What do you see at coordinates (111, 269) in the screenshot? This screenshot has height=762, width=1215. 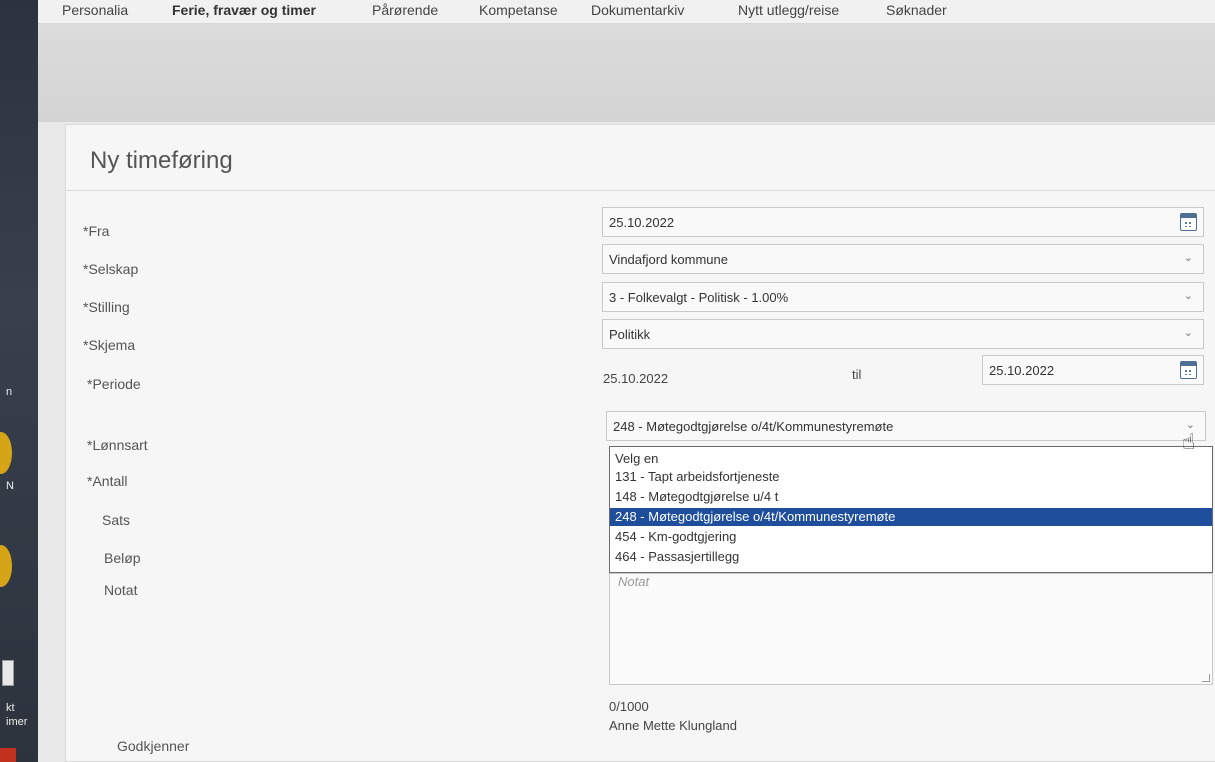 I see `selskap-label: *Selskap` at bounding box center [111, 269].